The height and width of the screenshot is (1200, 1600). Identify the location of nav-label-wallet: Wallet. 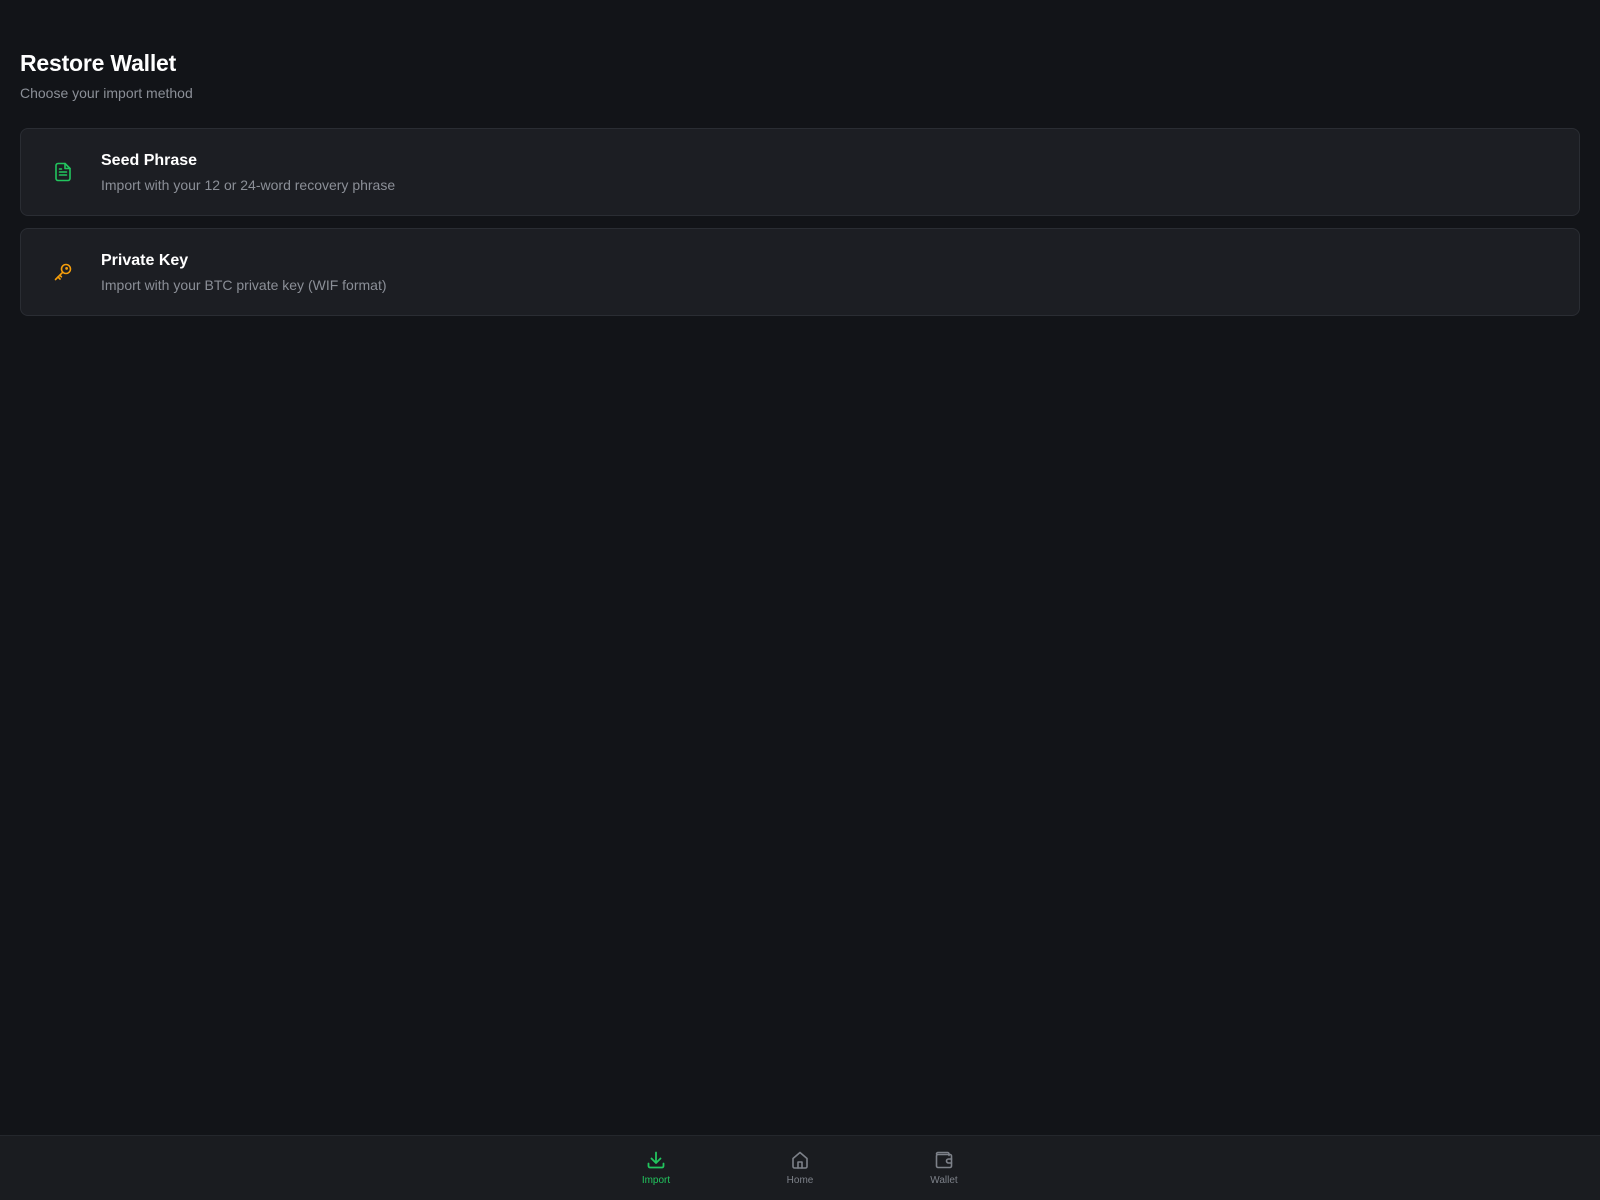
(944, 1180).